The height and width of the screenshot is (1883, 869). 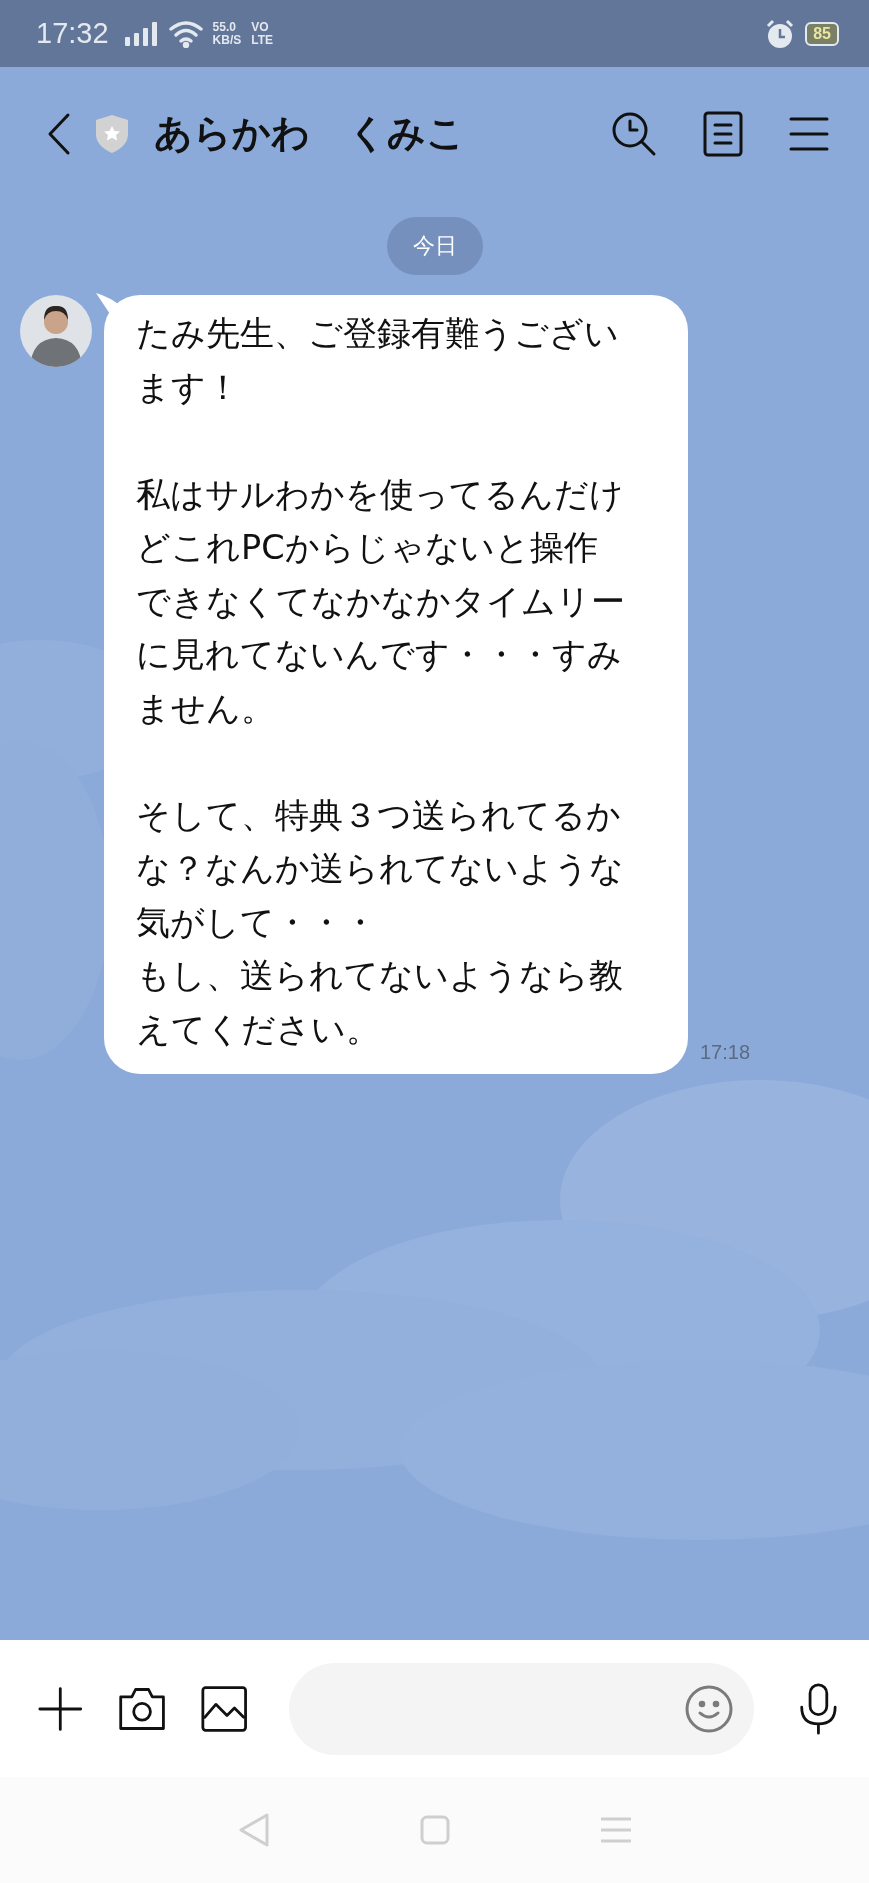 What do you see at coordinates (185, 33) in the screenshot?
I see `wifi-icon` at bounding box center [185, 33].